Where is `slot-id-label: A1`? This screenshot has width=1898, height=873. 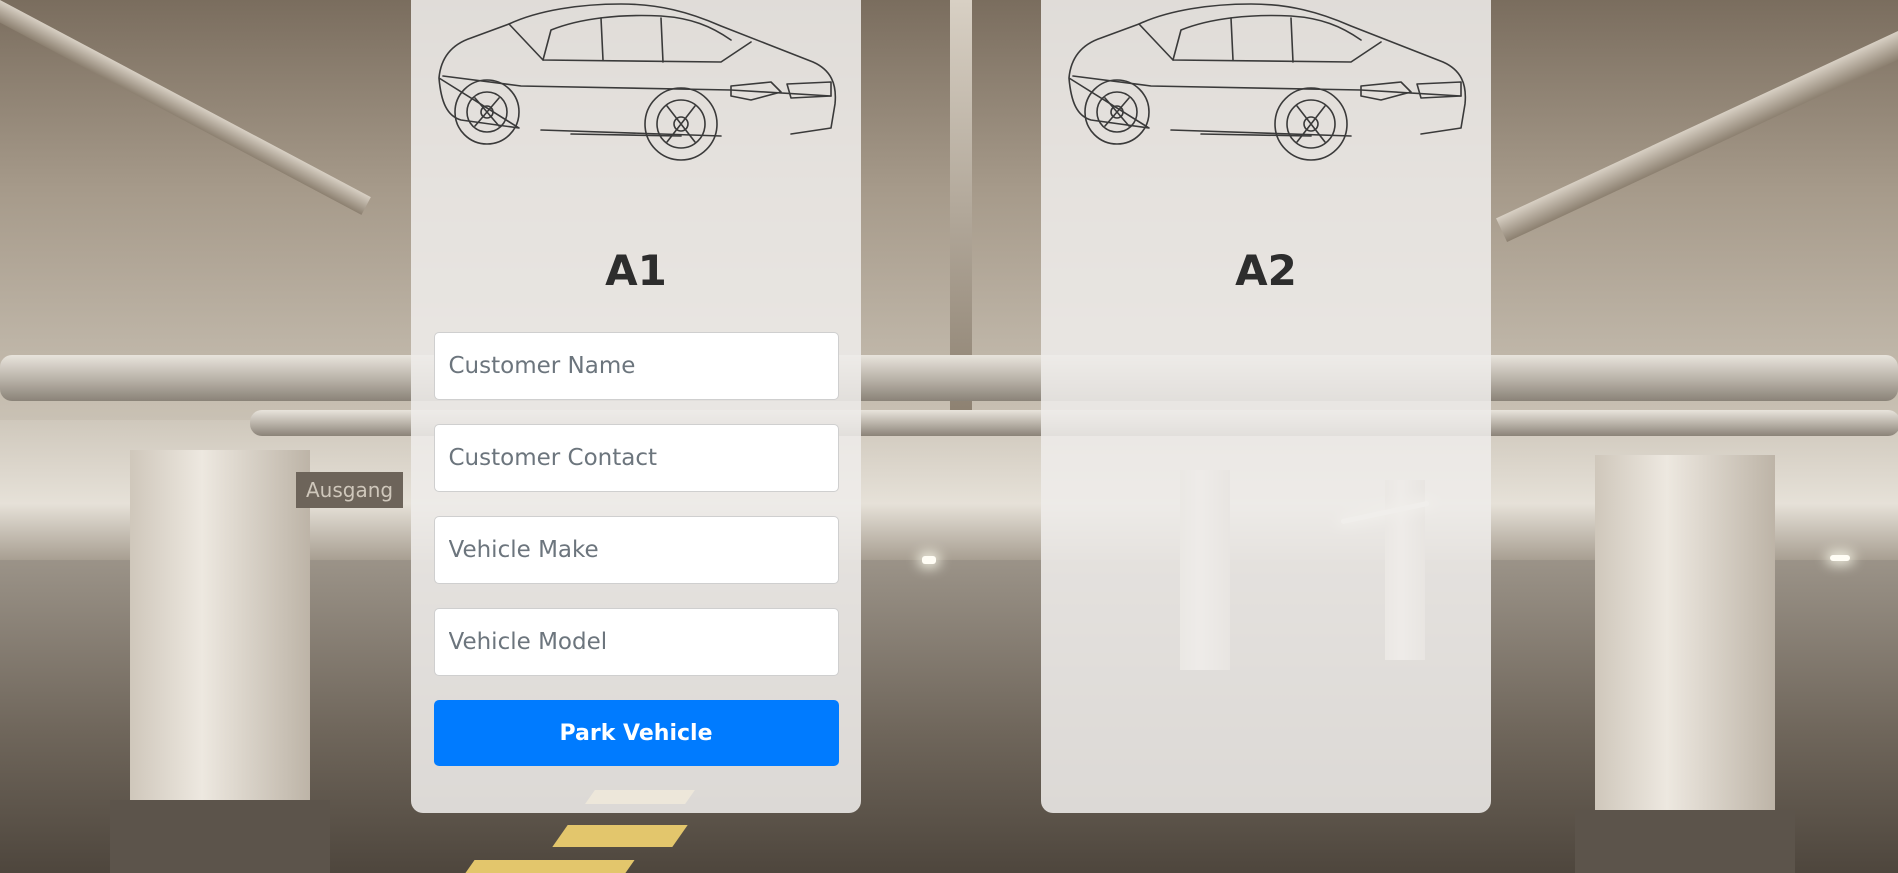 slot-id-label: A1 is located at coordinates (636, 270).